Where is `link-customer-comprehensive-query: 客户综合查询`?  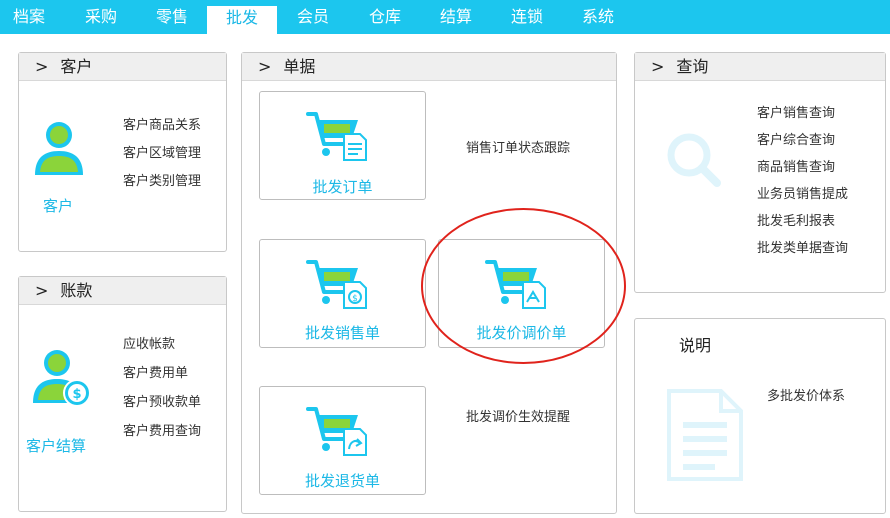
link-customer-comprehensive-query: 客户综合查询 is located at coordinates (796, 138).